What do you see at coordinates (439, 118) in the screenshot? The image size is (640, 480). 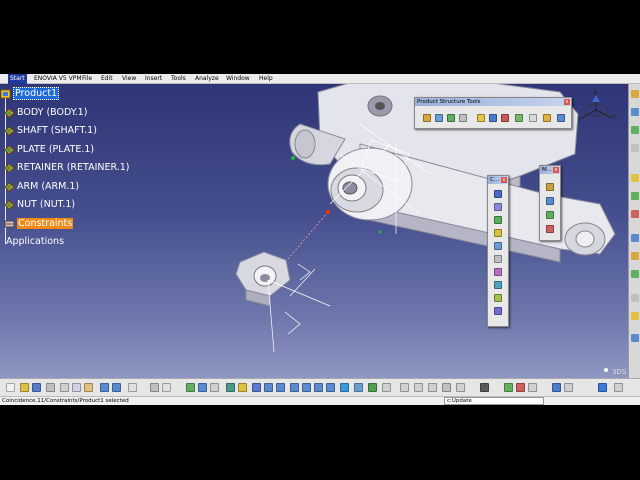 I see `new-product-icon` at bounding box center [439, 118].